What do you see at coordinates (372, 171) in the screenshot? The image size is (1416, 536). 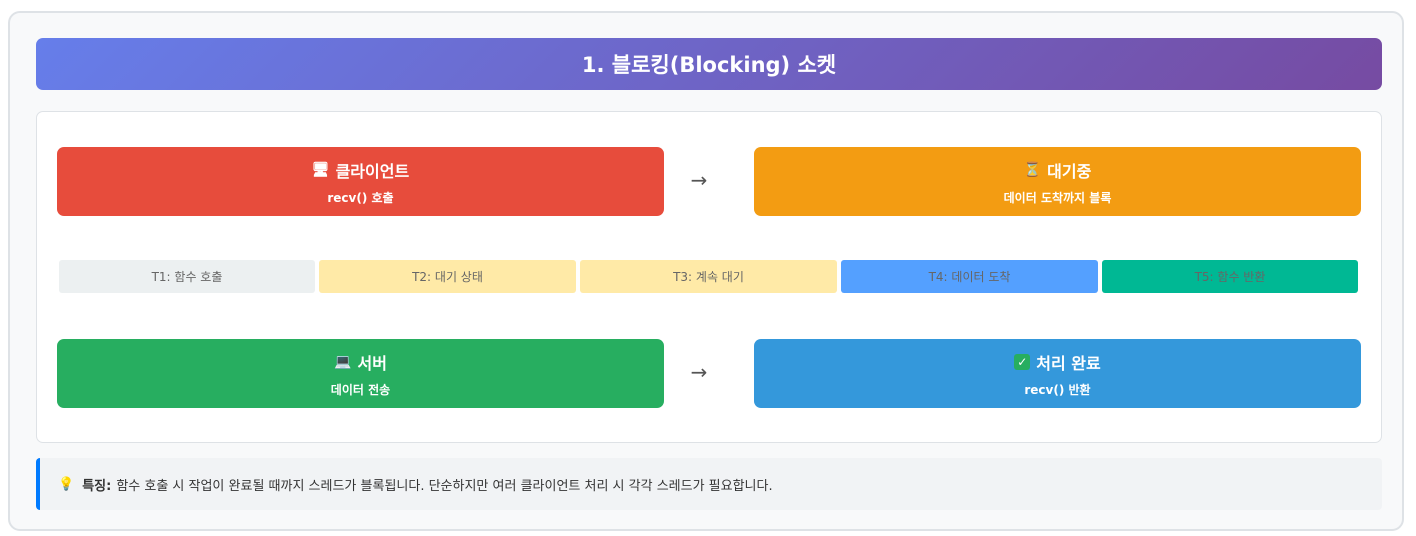 I see `client-box-title: 클라이언트` at bounding box center [372, 171].